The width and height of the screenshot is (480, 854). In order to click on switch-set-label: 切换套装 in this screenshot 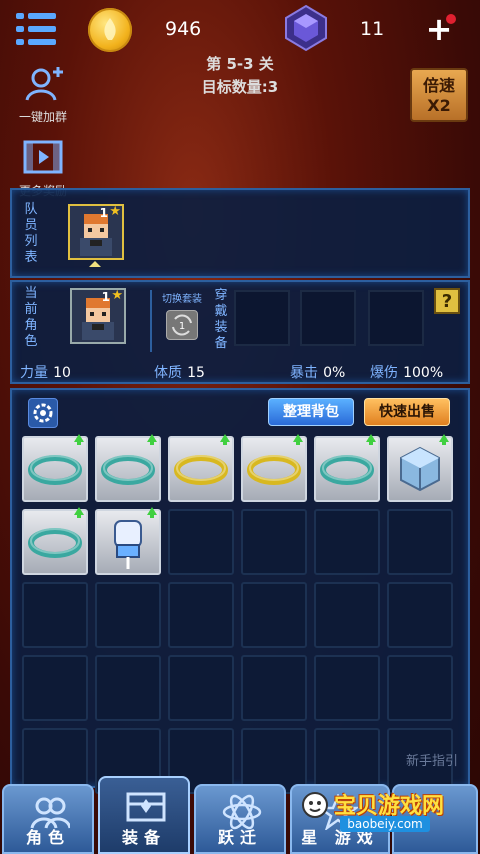, I will do `click(182, 299)`.